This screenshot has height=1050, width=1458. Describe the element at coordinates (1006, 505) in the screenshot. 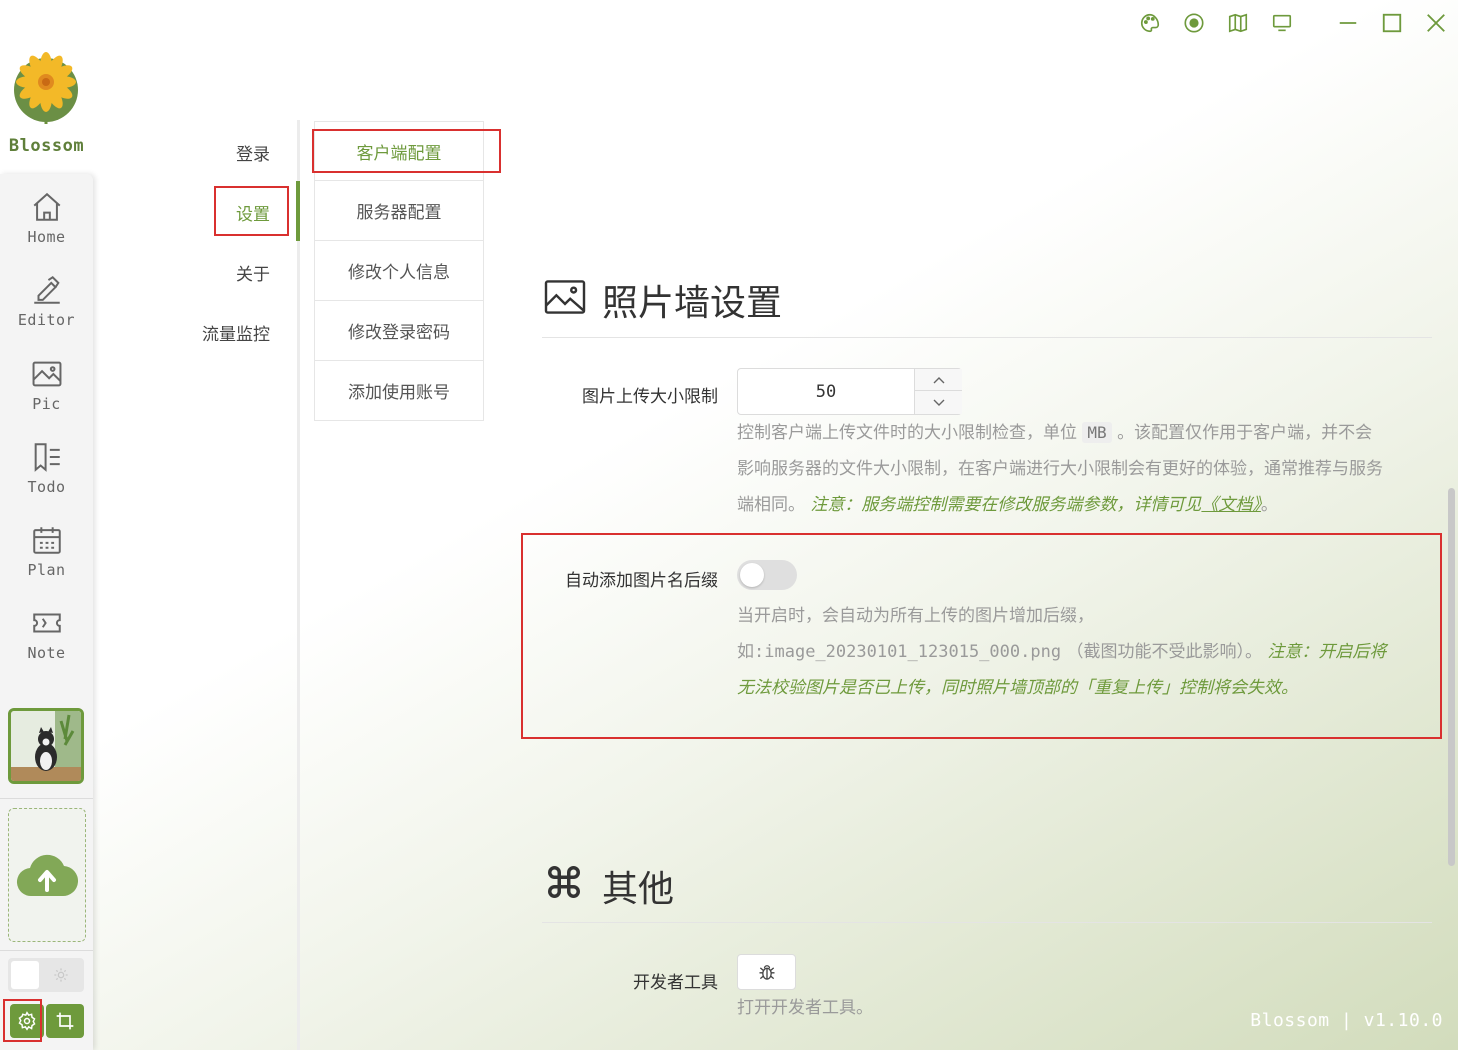

I see `upload-limit-note: 注意：服务端控制需要在修改服务端参数，详情可见` at that location.